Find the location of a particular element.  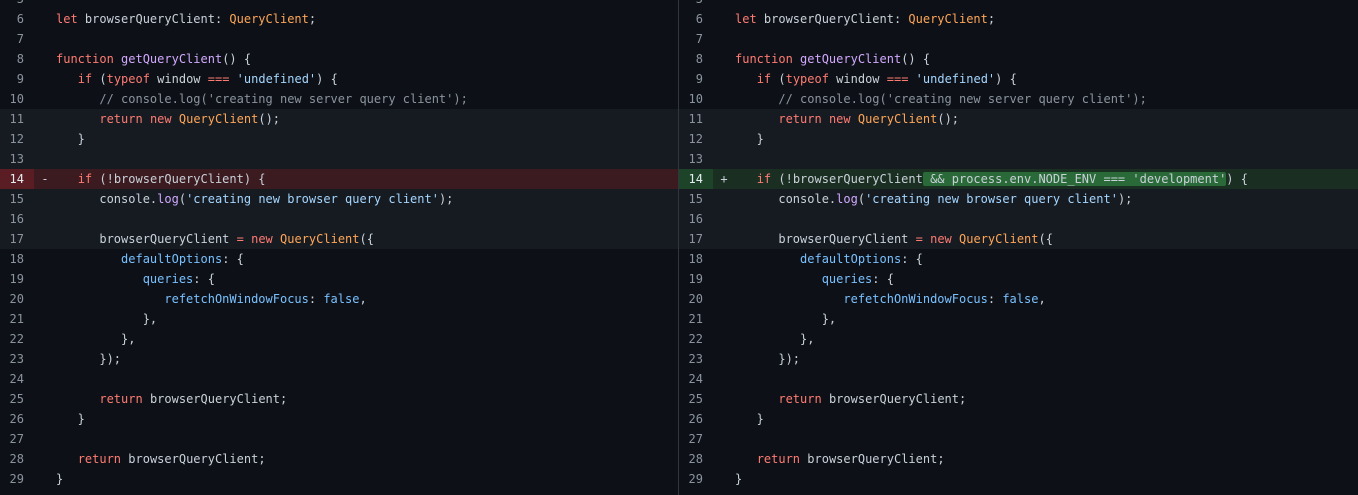

deleted-line: 14- if (!browserQueryClient) { is located at coordinates (339, 179).